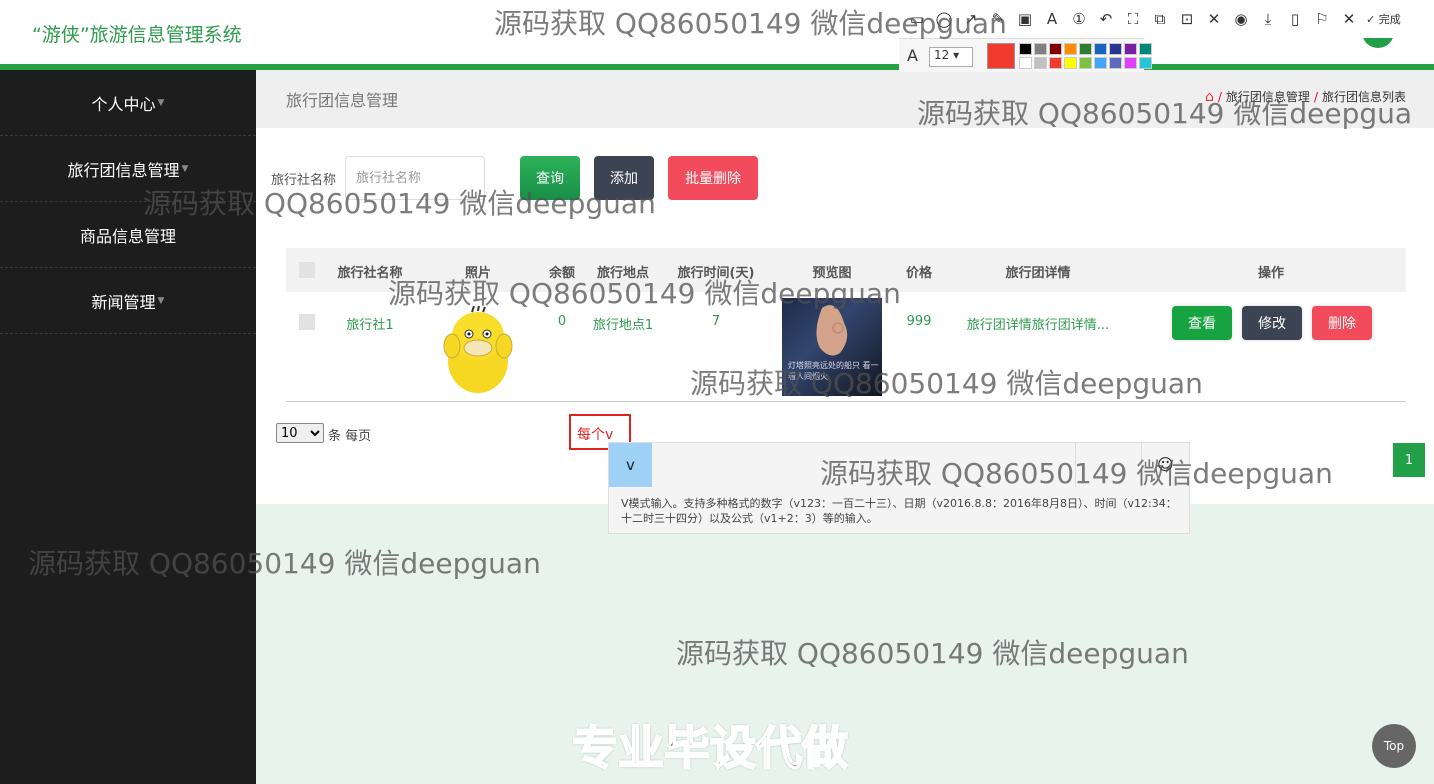 The width and height of the screenshot is (1434, 784). Describe the element at coordinates (833, 371) in the screenshot. I see `preview-caption: 灯塔照亮远处的船只 看一看人间烟火` at that location.